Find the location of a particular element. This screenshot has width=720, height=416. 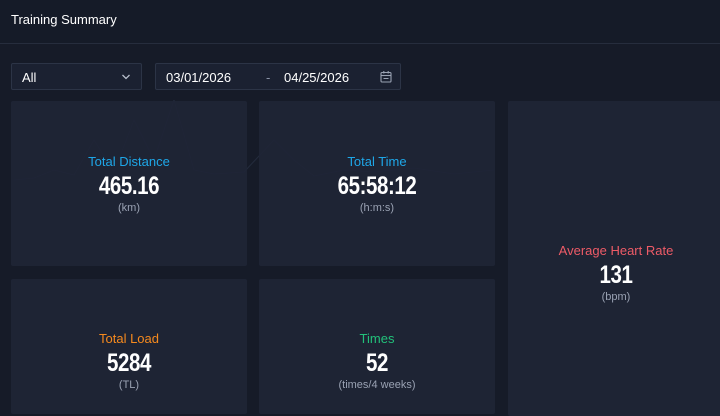

calendar-icon is located at coordinates (386, 76).